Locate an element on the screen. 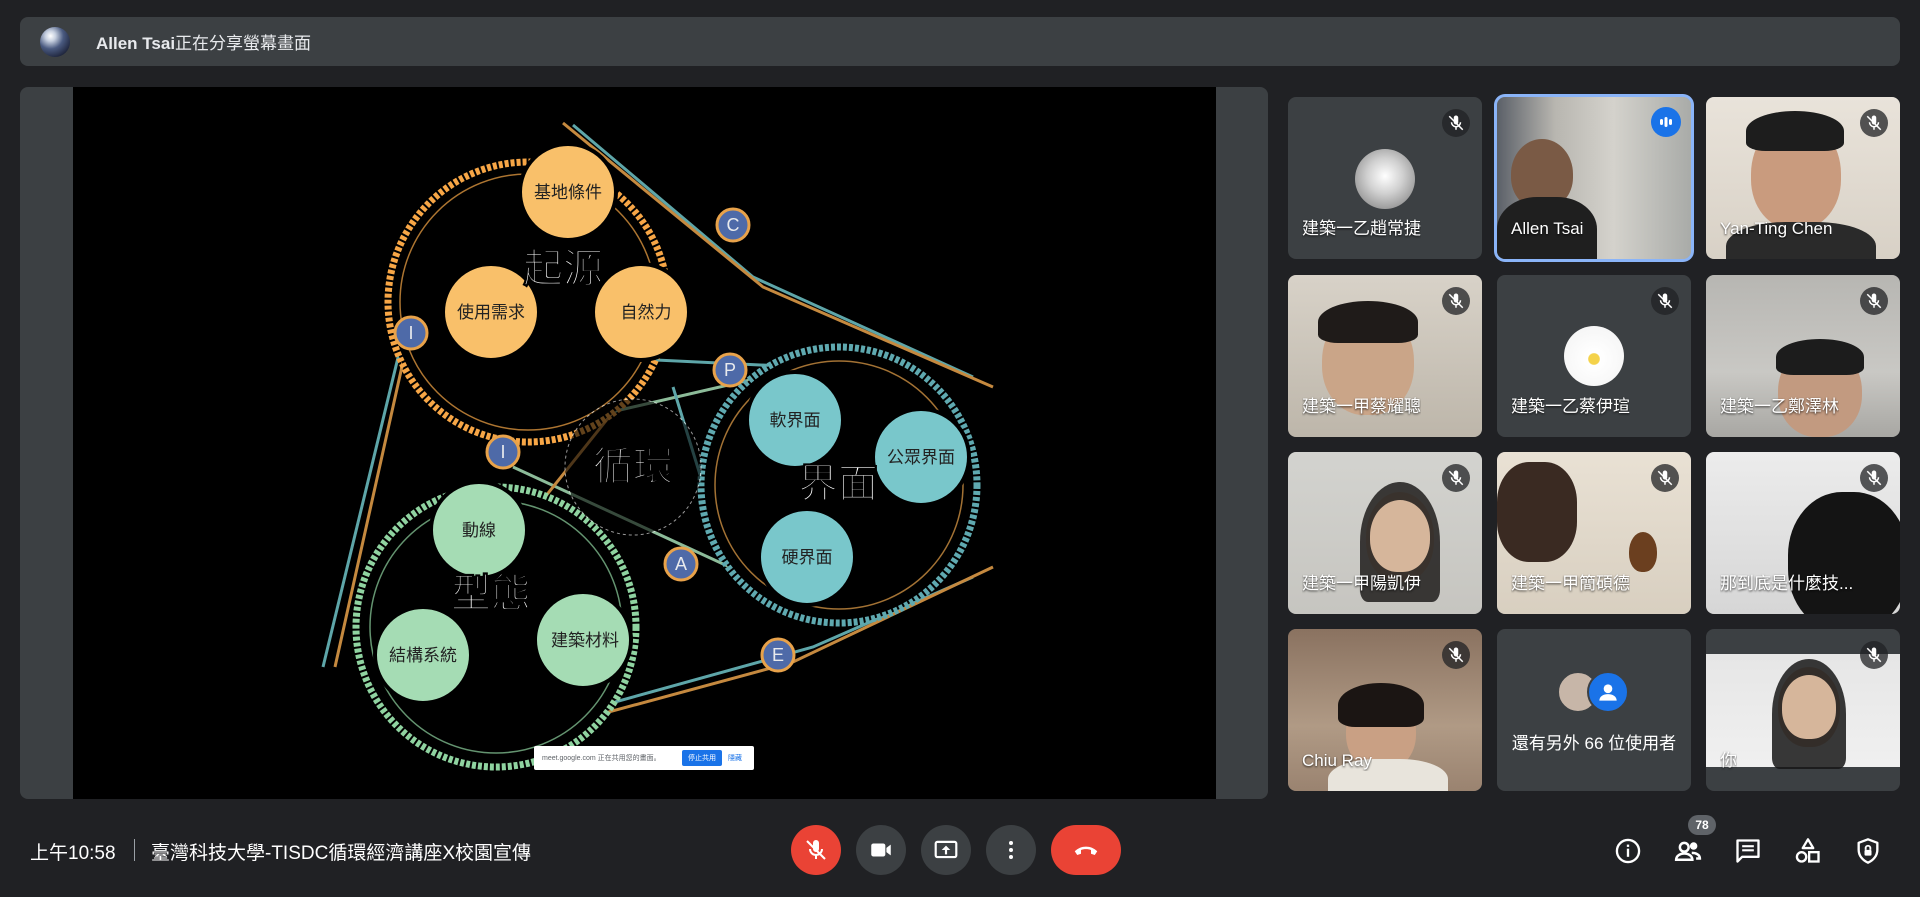 The height and width of the screenshot is (897, 1920). participant-tile-self: 你 is located at coordinates (1803, 710).